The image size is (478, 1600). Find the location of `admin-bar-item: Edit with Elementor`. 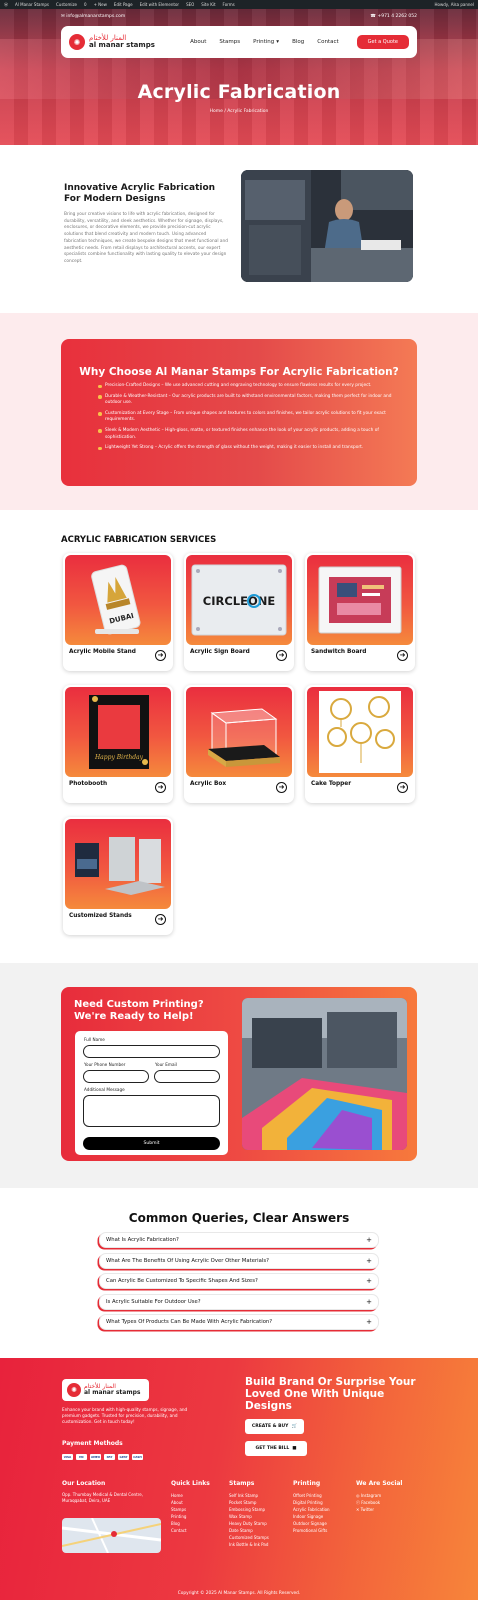

admin-bar-item: Edit with Elementor is located at coordinates (159, 4).